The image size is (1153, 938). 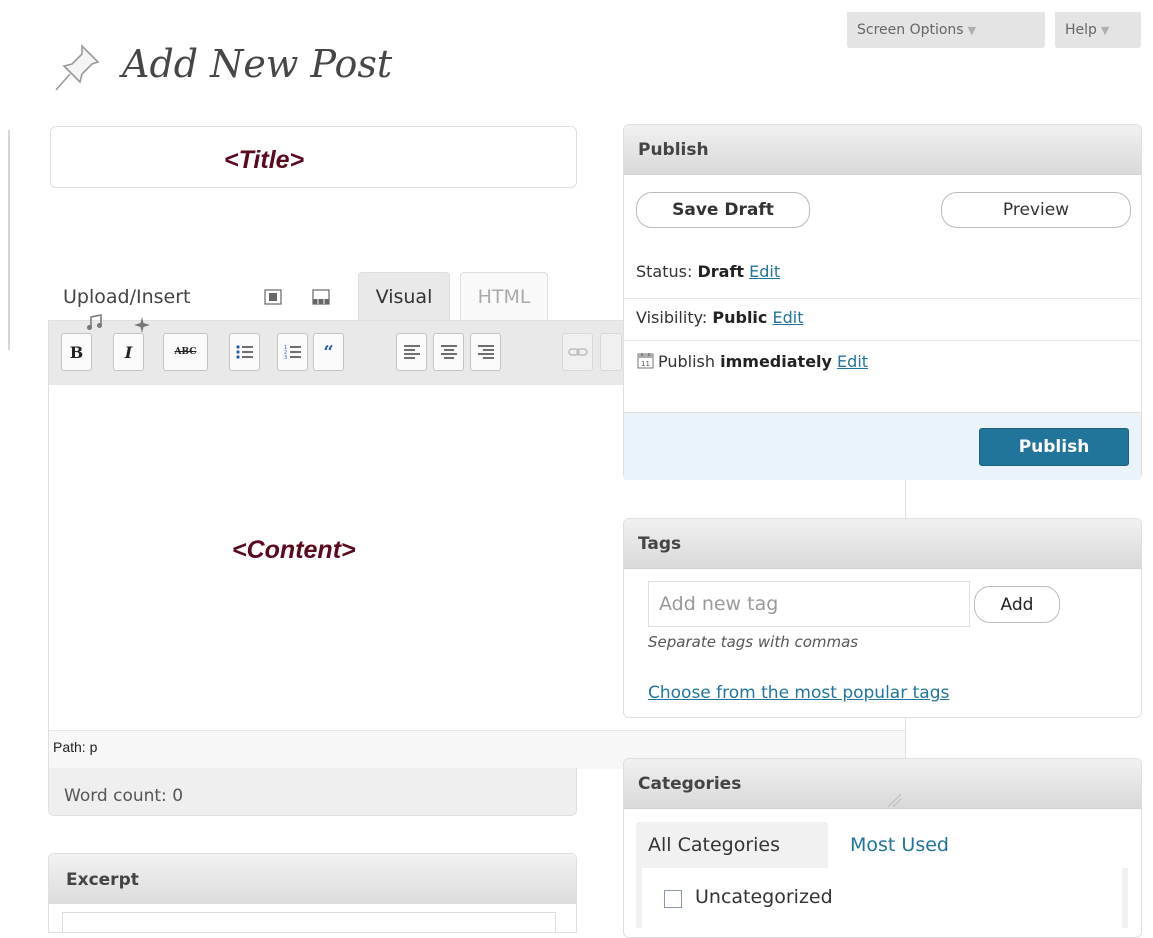 What do you see at coordinates (127, 297) in the screenshot?
I see `upload-insert-label: Upload/Insert` at bounding box center [127, 297].